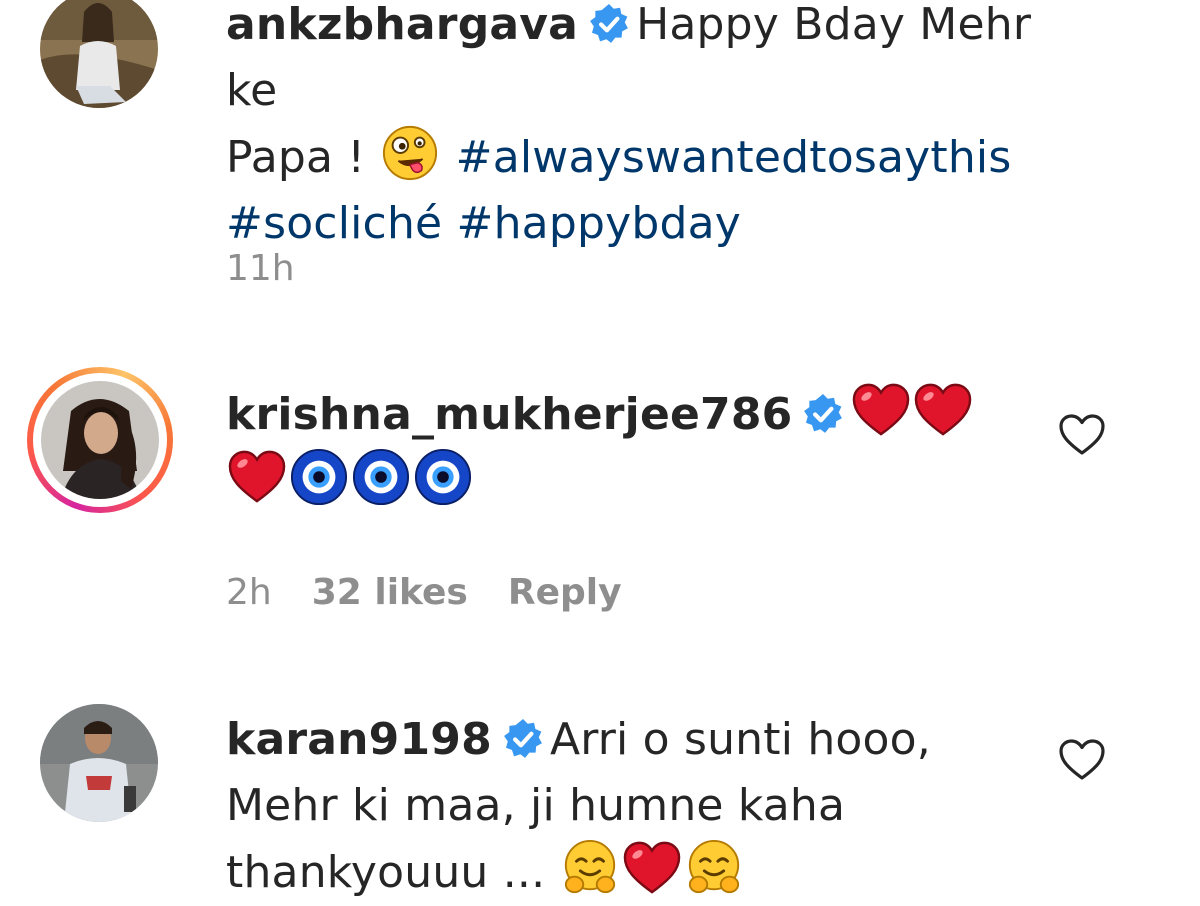  Describe the element at coordinates (536, 805) in the screenshot. I see `comment-text: Mehr ki maa, ji humne kaha` at that location.